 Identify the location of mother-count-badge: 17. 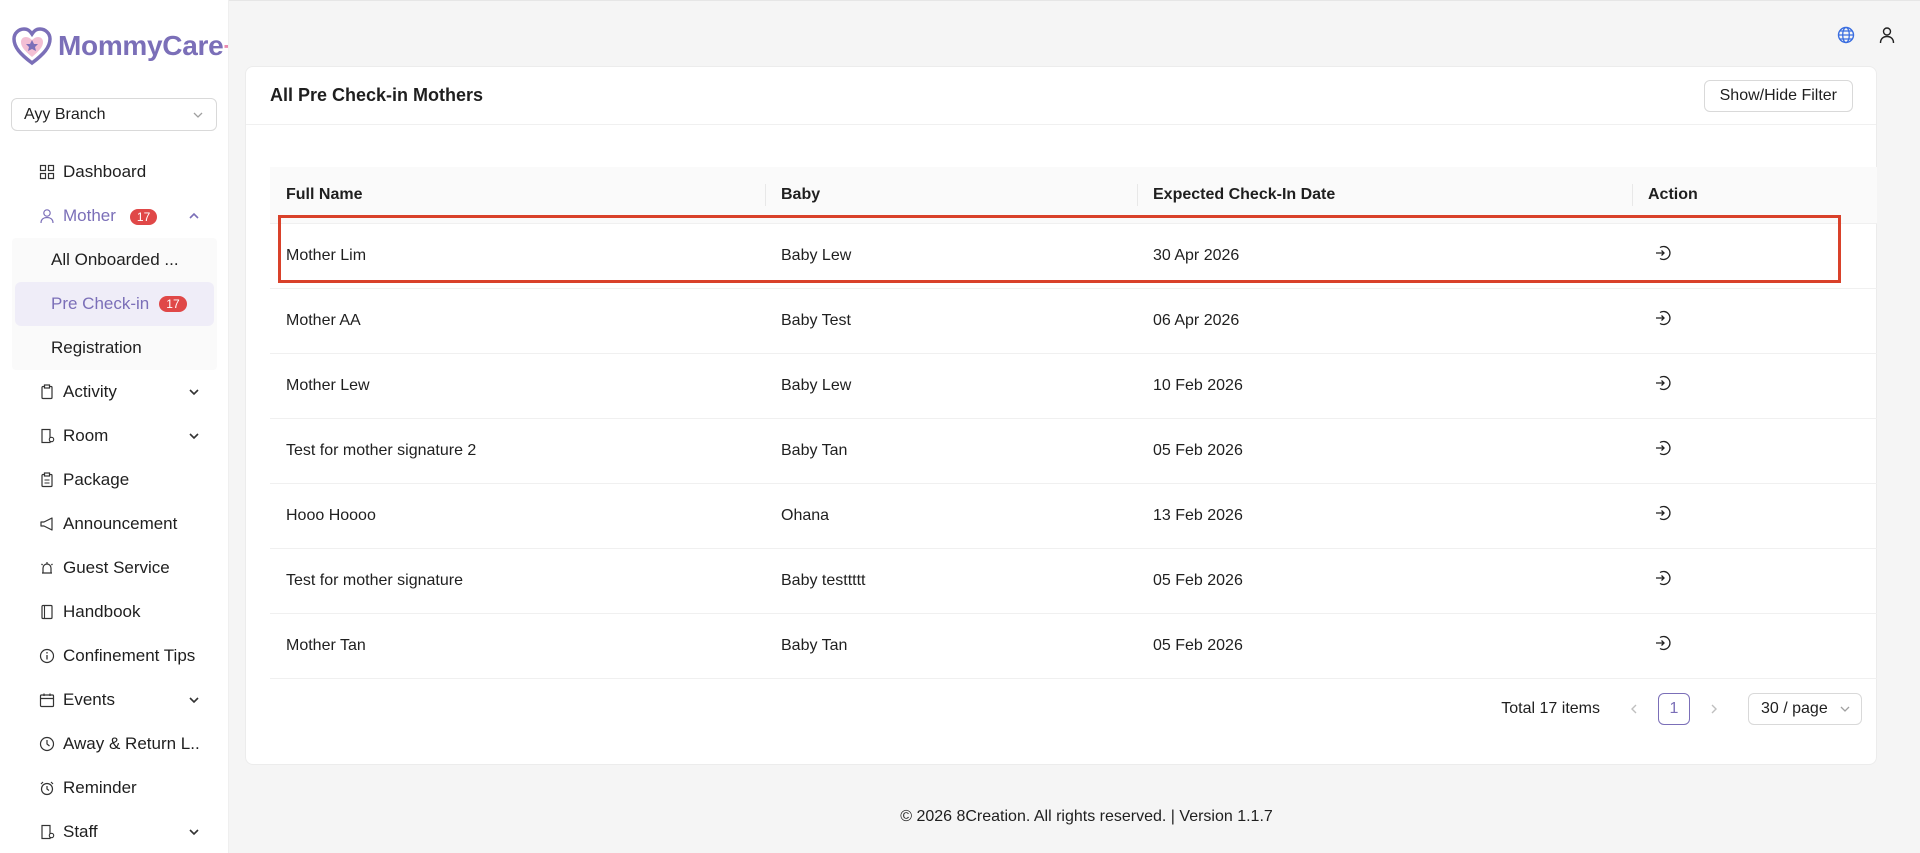
(143, 216).